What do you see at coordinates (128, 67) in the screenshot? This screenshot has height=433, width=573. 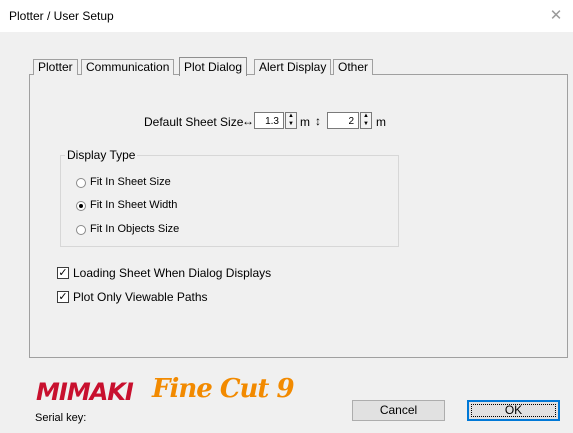 I see `tab-communication: Communication` at bounding box center [128, 67].